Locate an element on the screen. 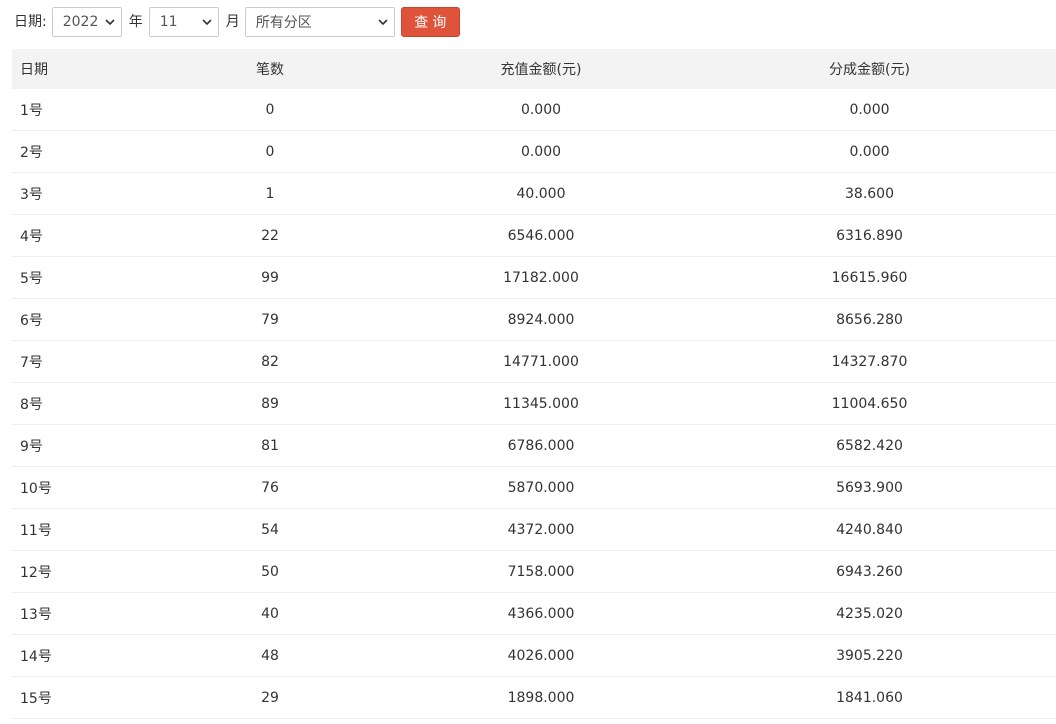  zone-select-value: 所有分区 is located at coordinates (283, 23).